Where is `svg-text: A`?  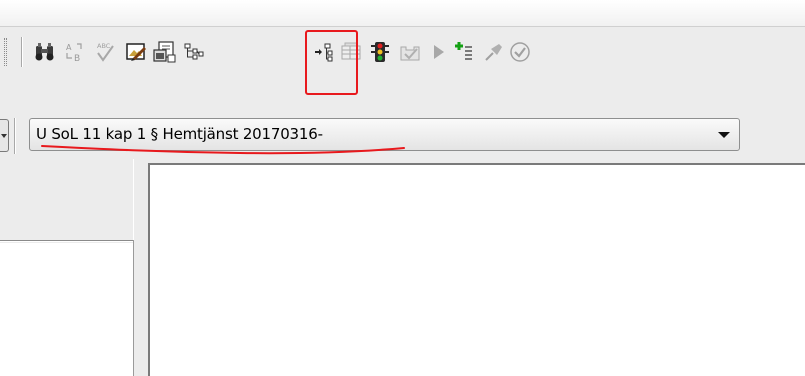 svg-text: A is located at coordinates (69, 47).